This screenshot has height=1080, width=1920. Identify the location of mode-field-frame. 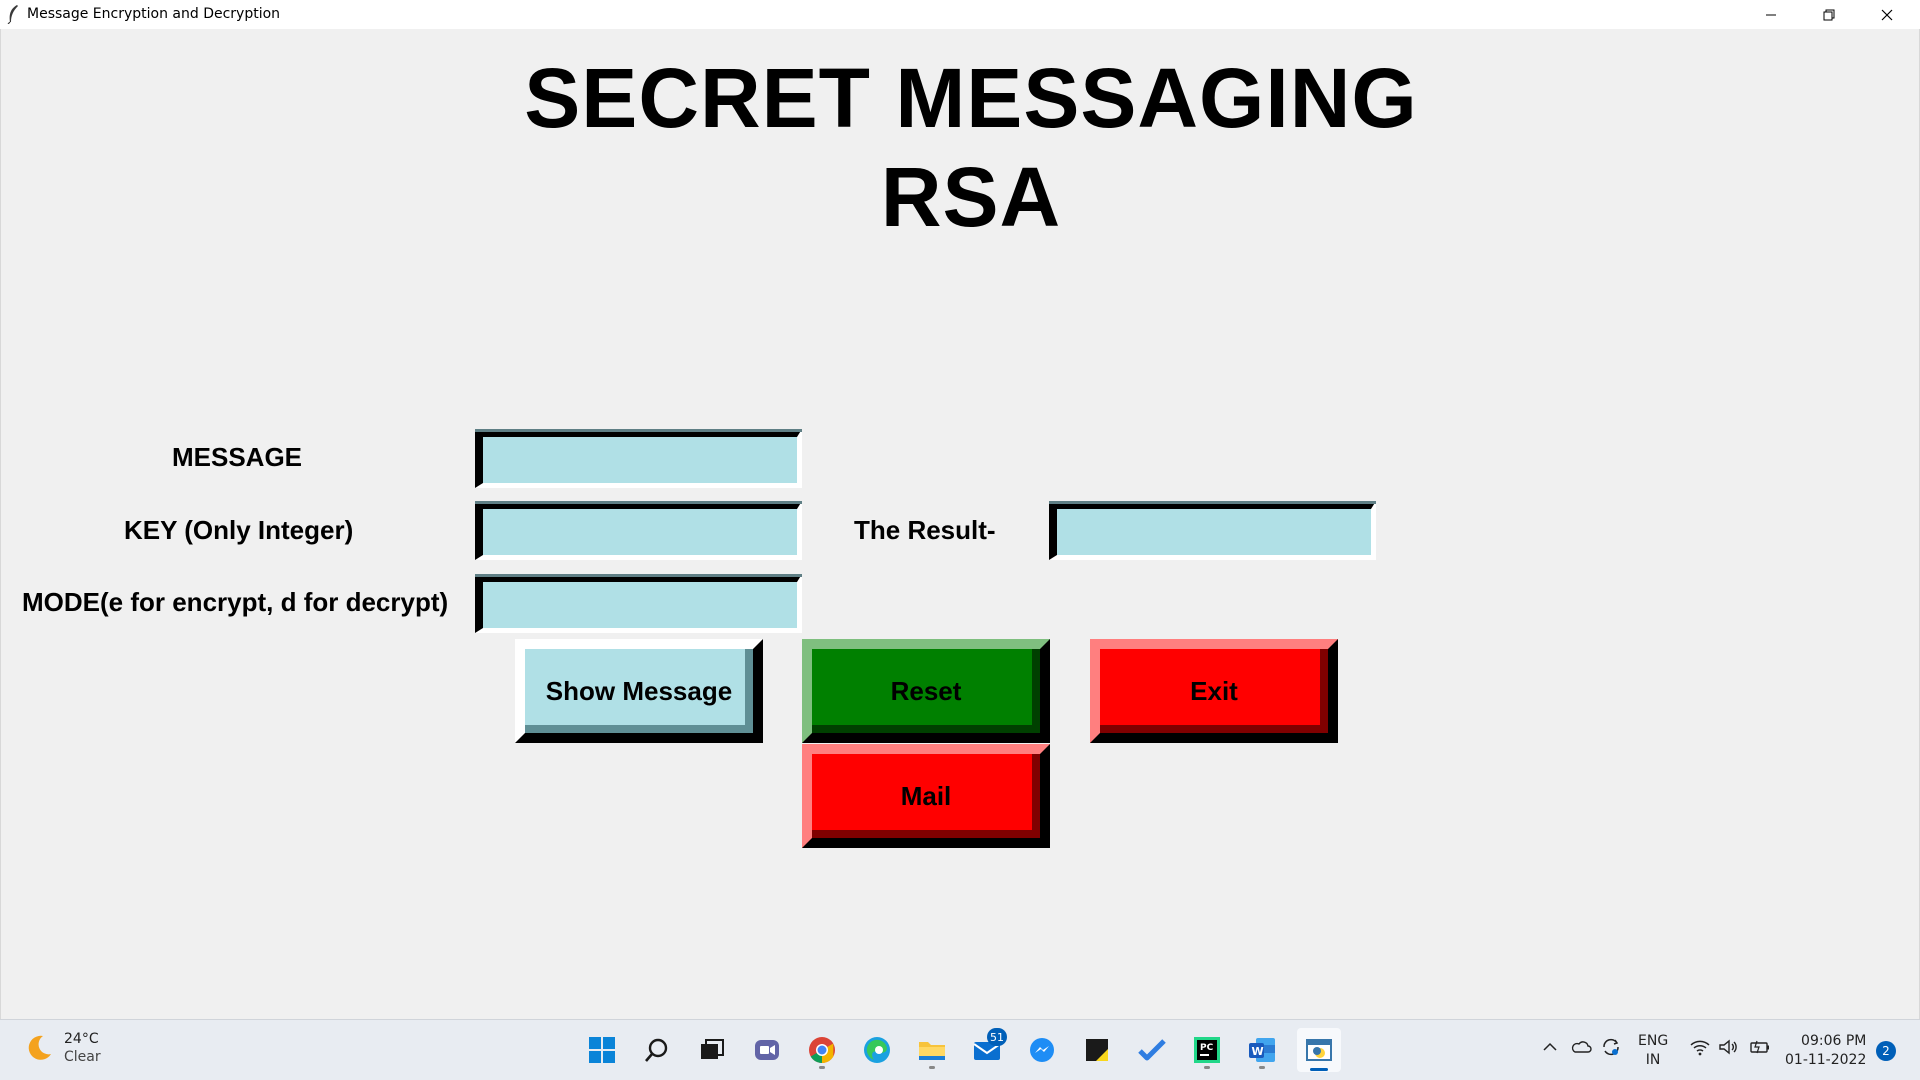
(638, 603).